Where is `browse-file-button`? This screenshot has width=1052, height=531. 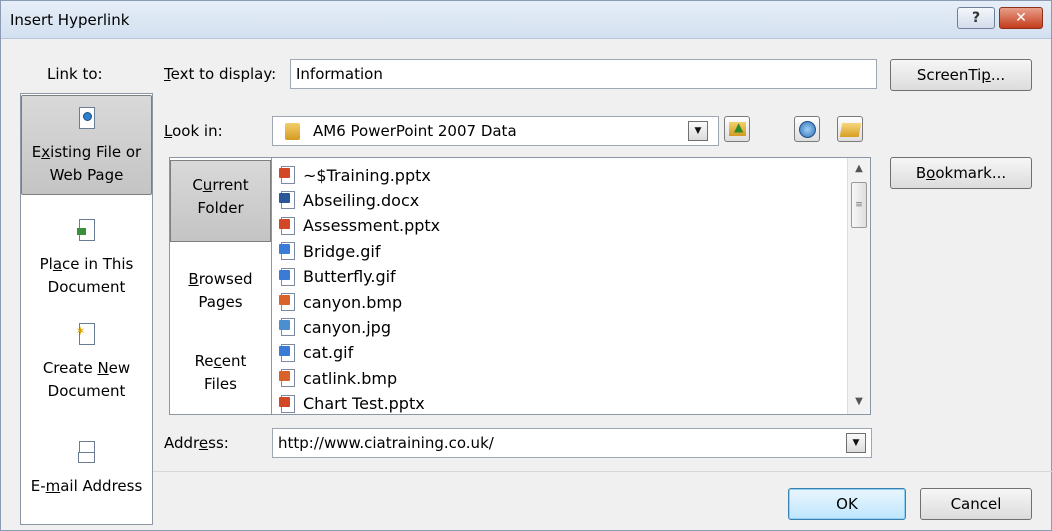
browse-file-button is located at coordinates (850, 129).